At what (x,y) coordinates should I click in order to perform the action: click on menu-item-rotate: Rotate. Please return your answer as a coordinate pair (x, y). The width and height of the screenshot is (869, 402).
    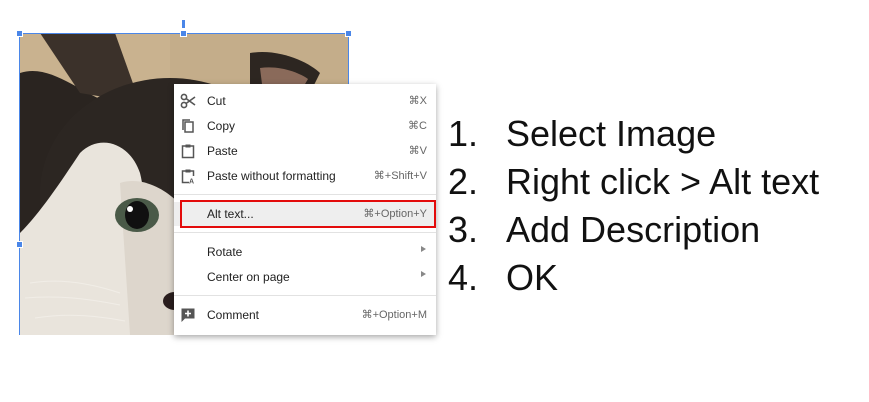
    Looking at the image, I should click on (305, 252).